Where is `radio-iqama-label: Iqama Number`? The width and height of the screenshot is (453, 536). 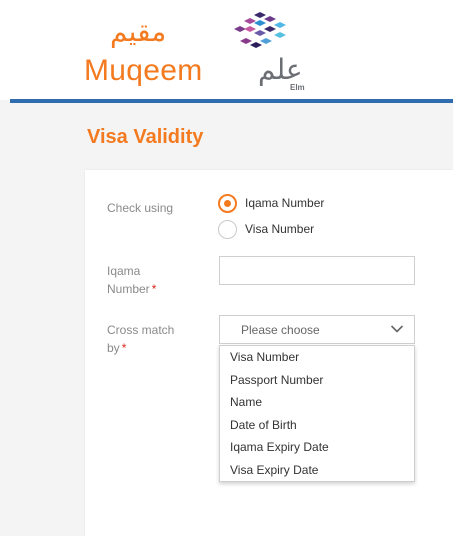 radio-iqama-label: Iqama Number is located at coordinates (285, 203).